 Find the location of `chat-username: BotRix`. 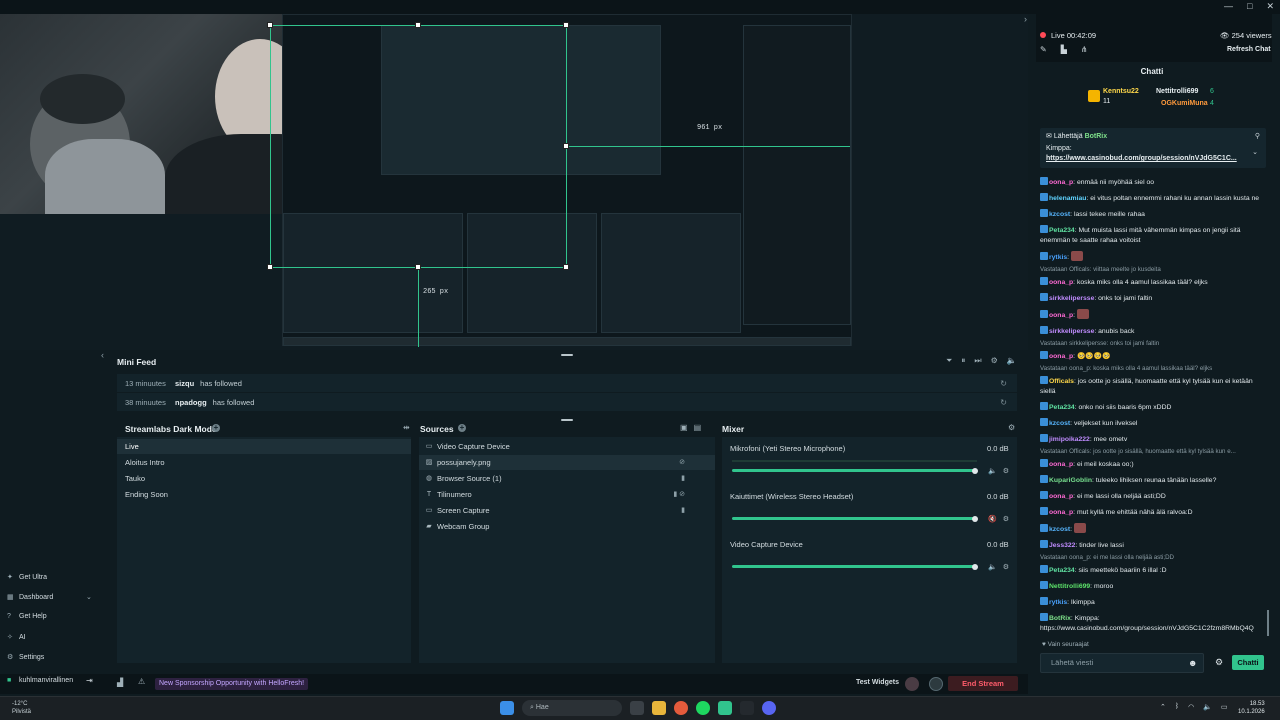

chat-username: BotRix is located at coordinates (1060, 618).